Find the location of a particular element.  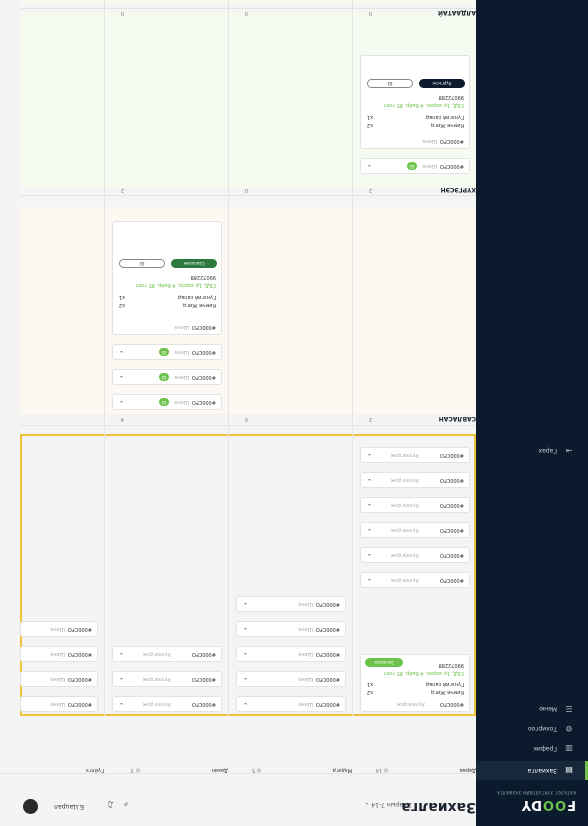

orders-icon: ▤ is located at coordinates (569, 770).